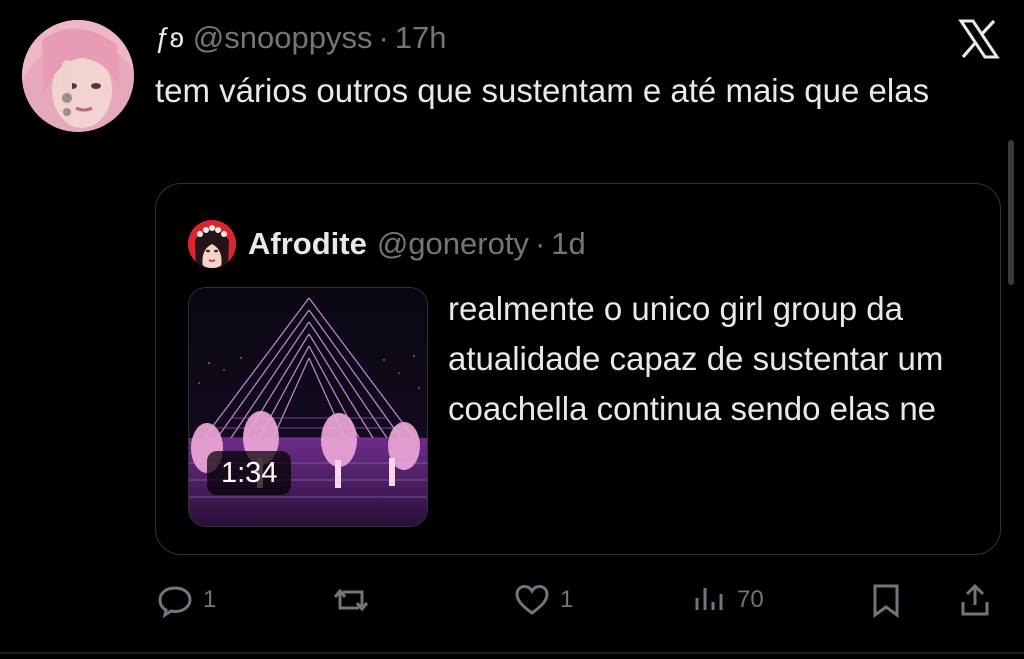  What do you see at coordinates (453, 244) in the screenshot?
I see `quoted-author-handle: @goneroty` at bounding box center [453, 244].